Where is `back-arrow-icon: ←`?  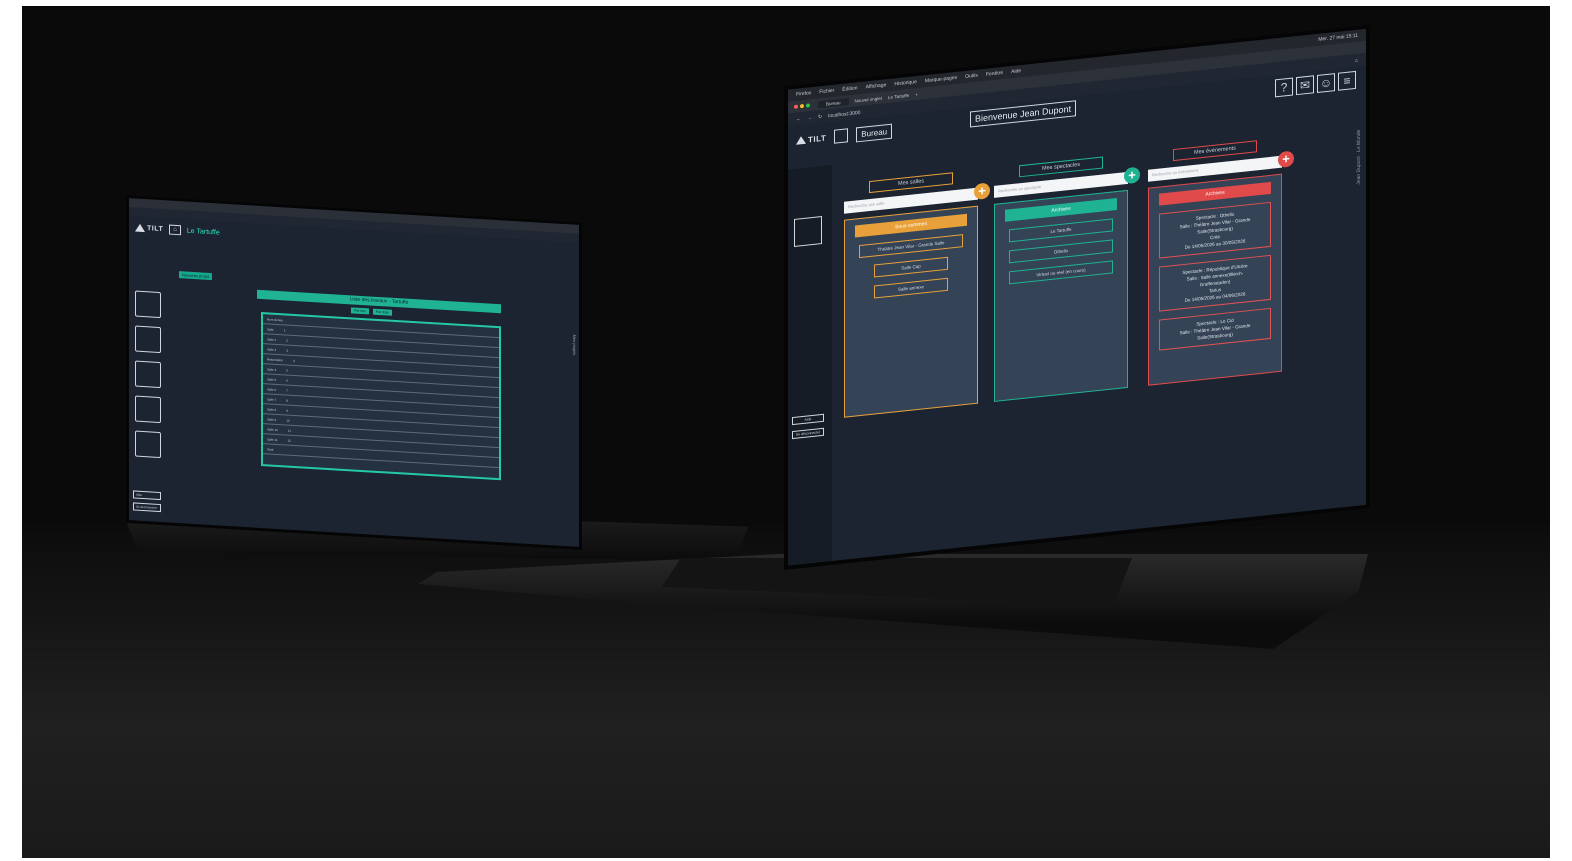
back-arrow-icon: ← is located at coordinates (798, 119).